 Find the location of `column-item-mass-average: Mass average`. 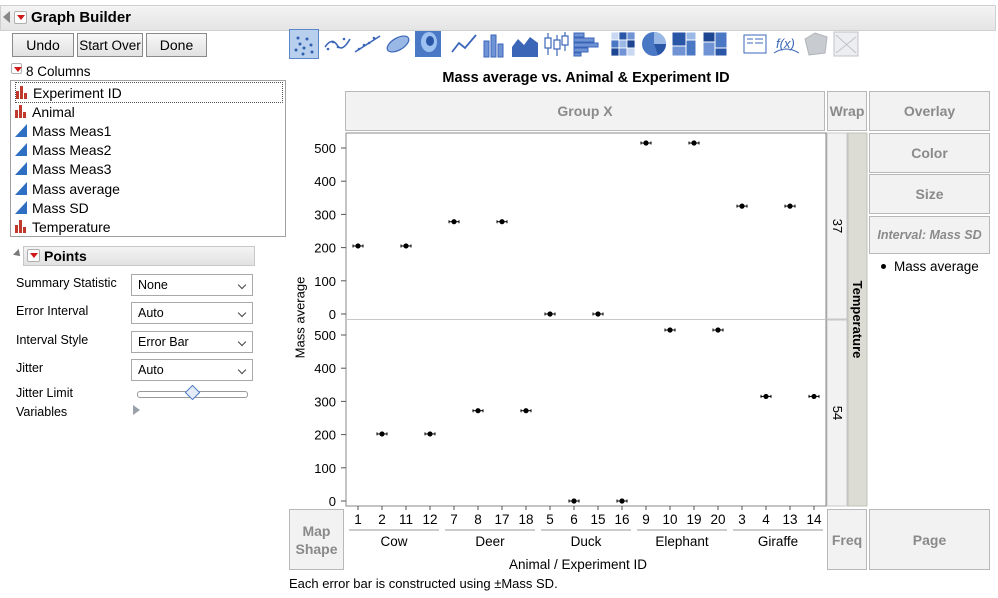

column-item-mass-average: Mass average is located at coordinates (67, 188).